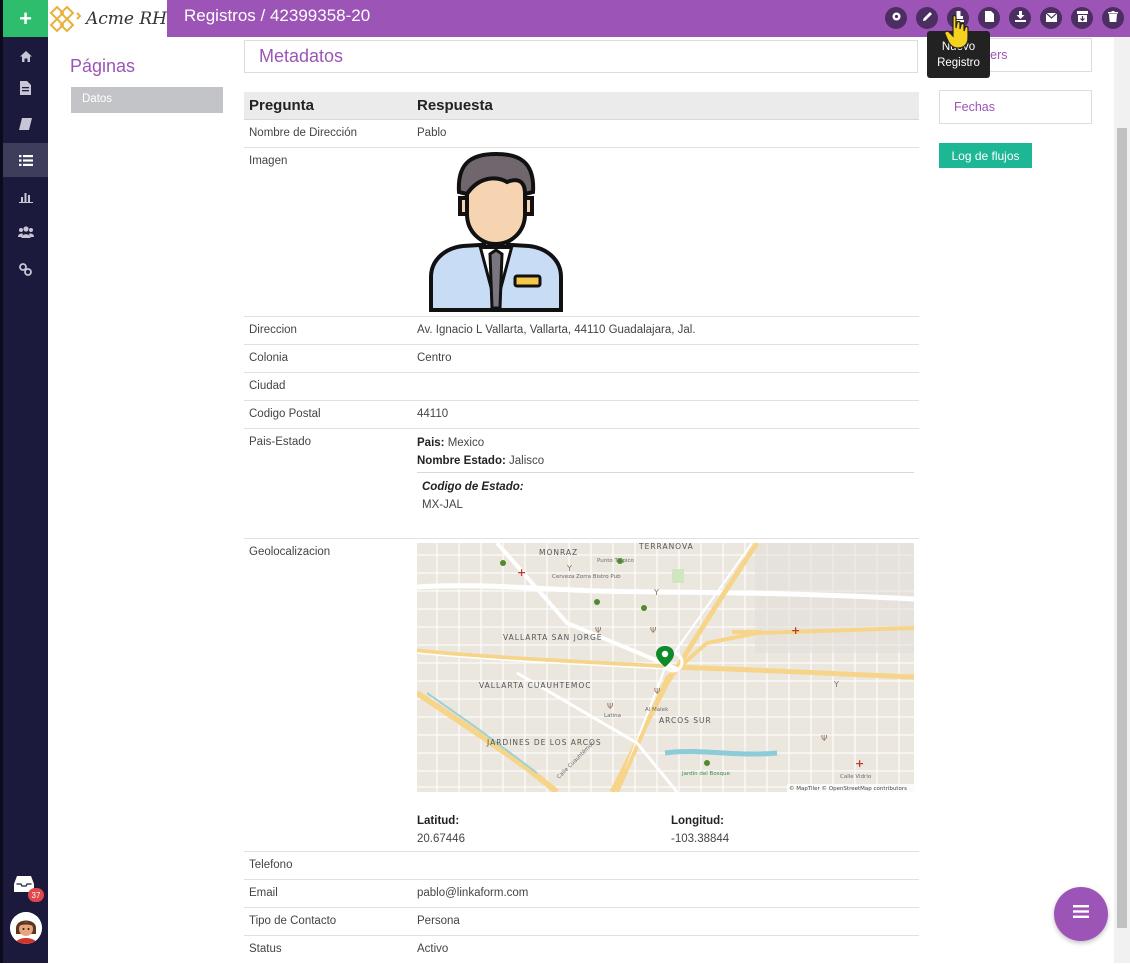 The image size is (1130, 964). Describe the element at coordinates (612, 716) in the screenshot. I see `map-place: Latina` at that location.